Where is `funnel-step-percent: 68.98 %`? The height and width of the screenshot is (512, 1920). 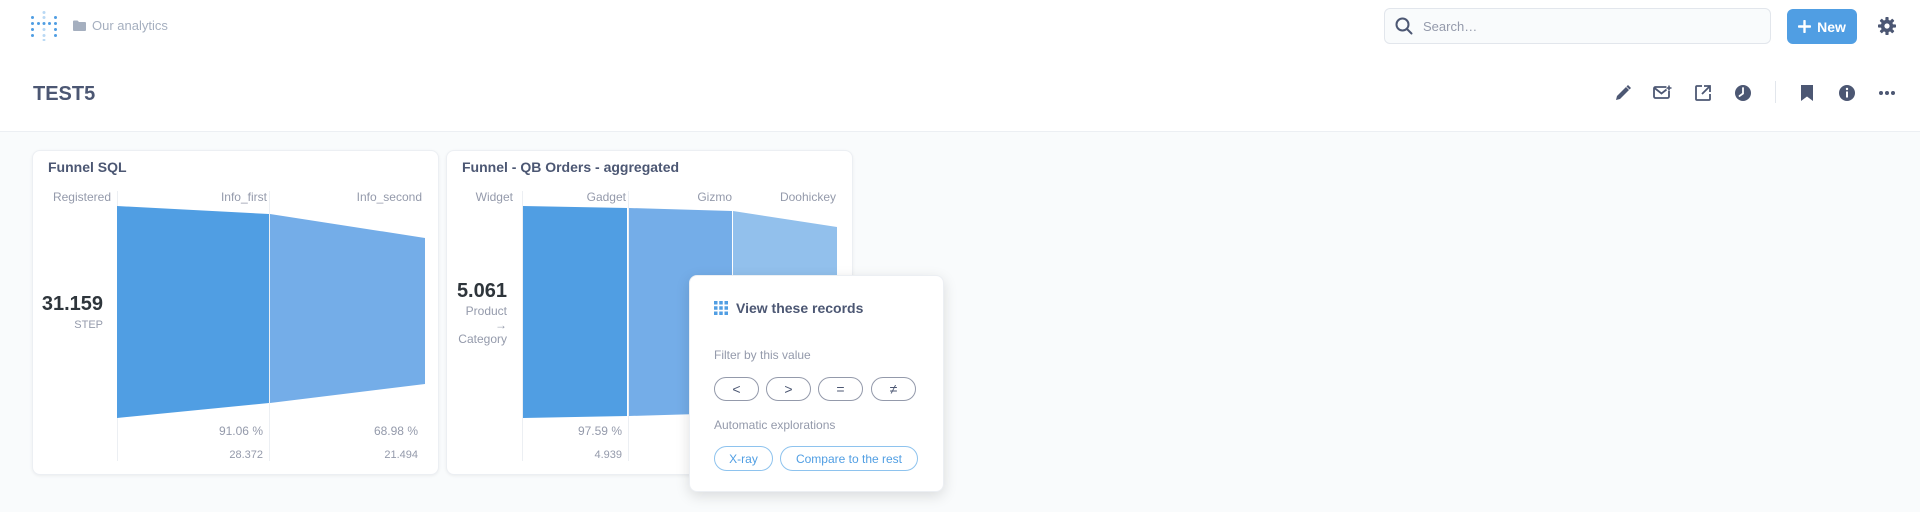
funnel-step-percent: 68.98 % is located at coordinates (395, 431).